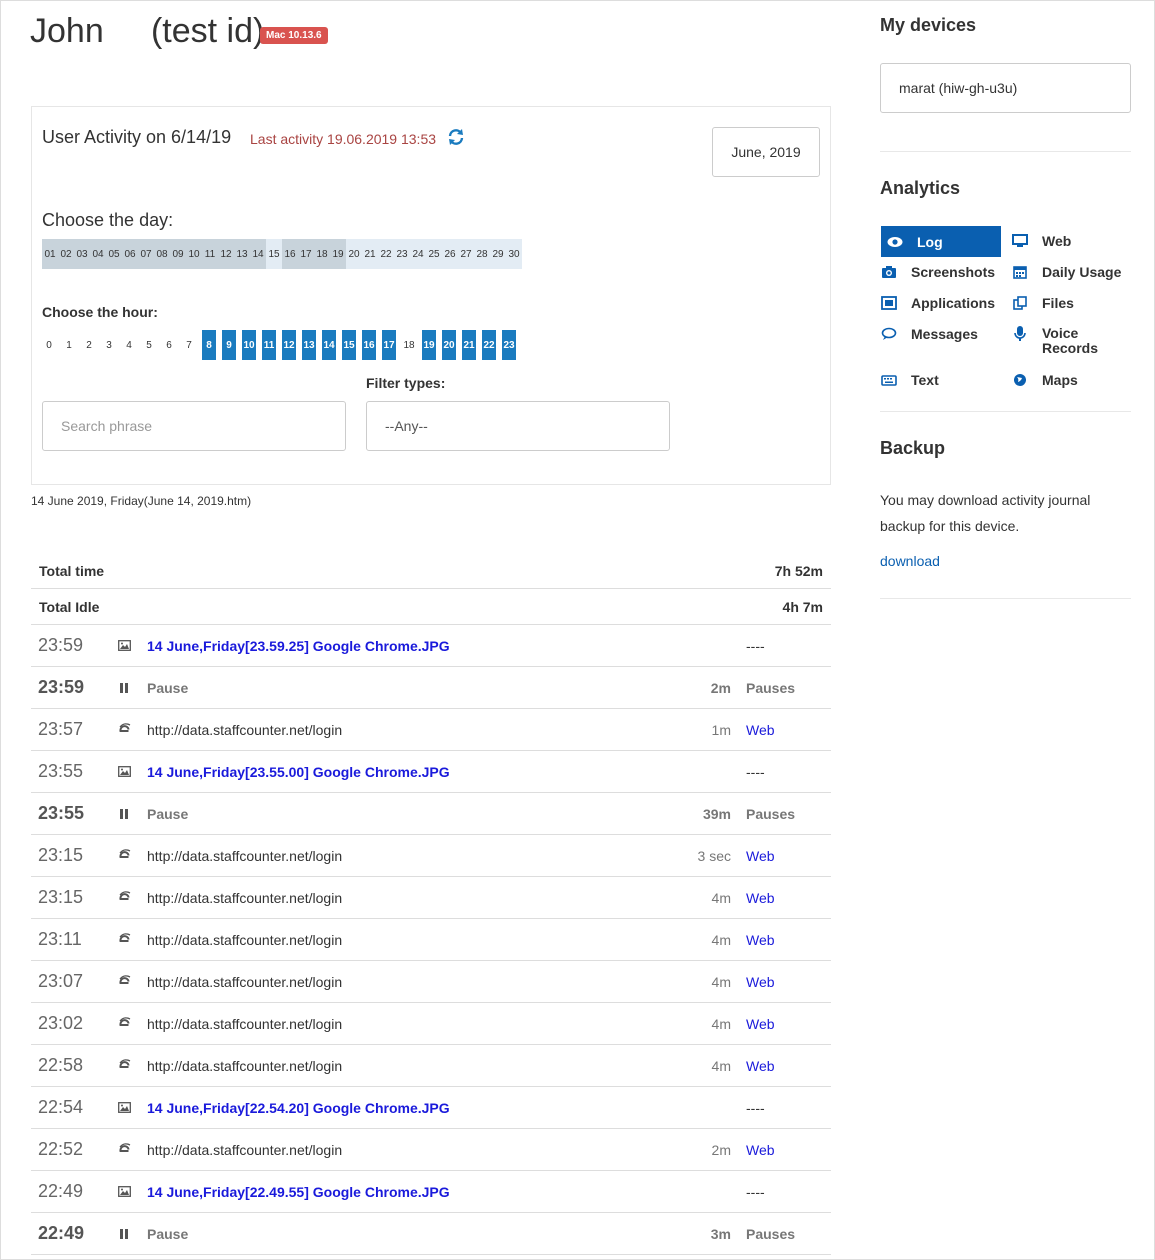 This screenshot has width=1155, height=1260. What do you see at coordinates (720, 687) in the screenshot?
I see `log-duration: 2m` at bounding box center [720, 687].